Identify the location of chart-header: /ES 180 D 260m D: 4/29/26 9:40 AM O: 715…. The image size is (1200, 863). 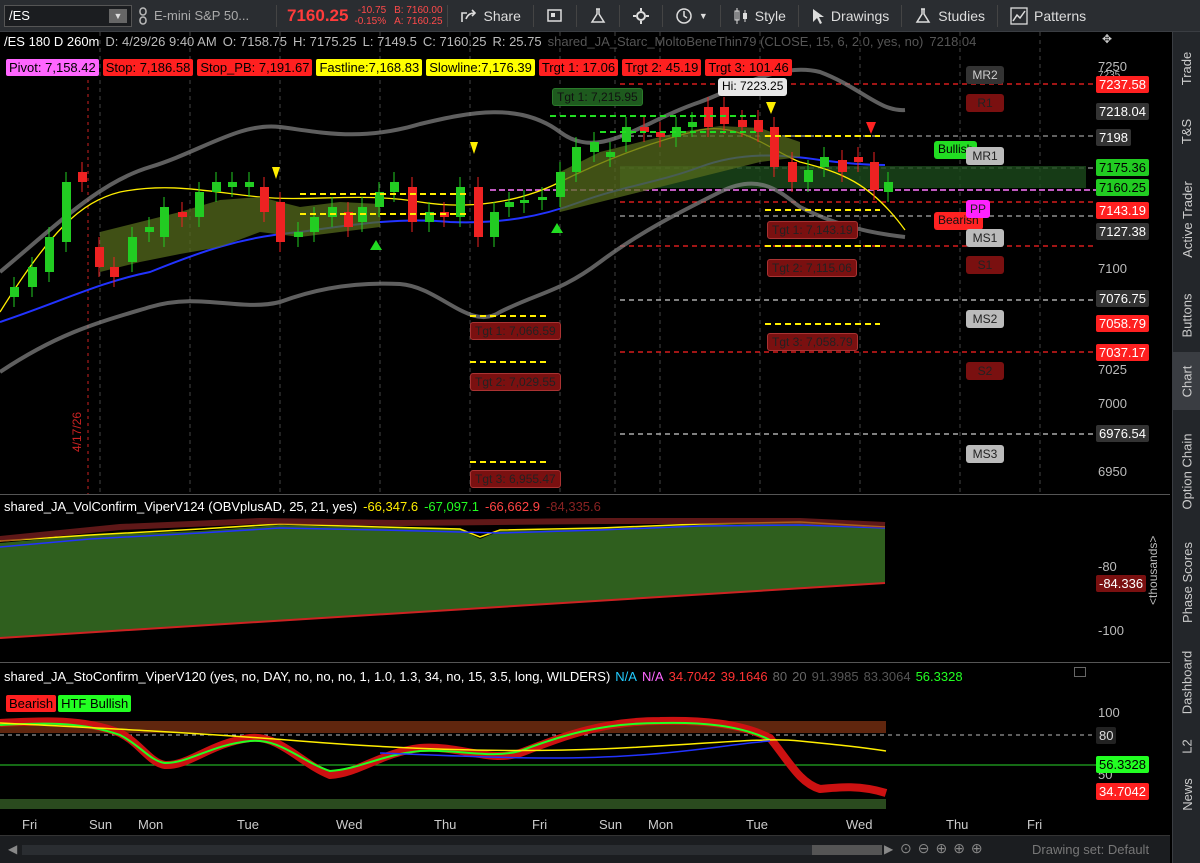
(490, 41).